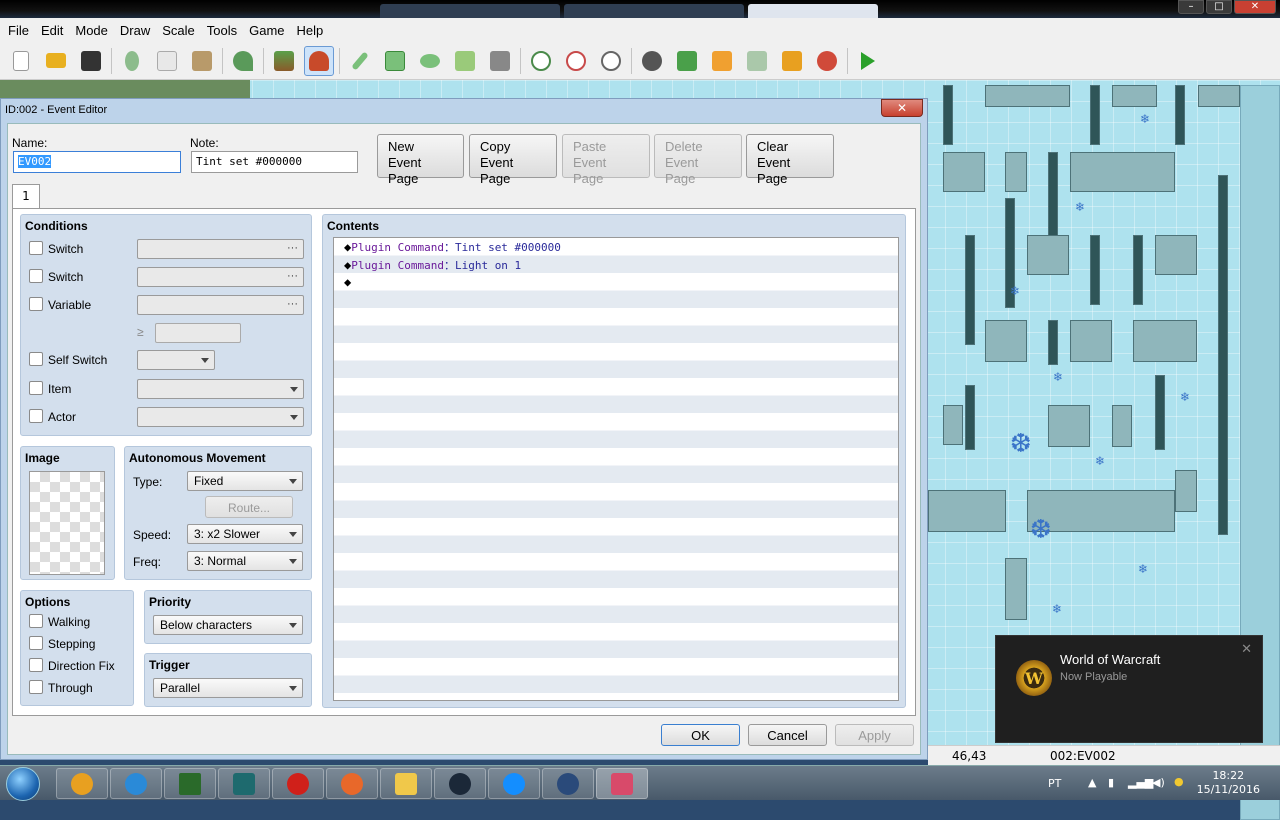 This screenshot has width=1280, height=820. I want to click on movement-freq-select: 3: Normal, so click(245, 561).